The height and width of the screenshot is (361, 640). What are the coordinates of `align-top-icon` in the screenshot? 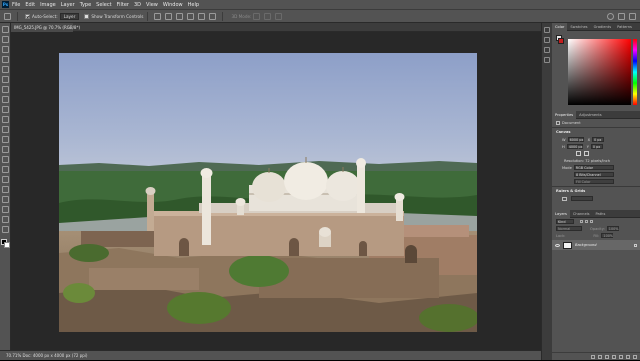 It's located at (191, 16).